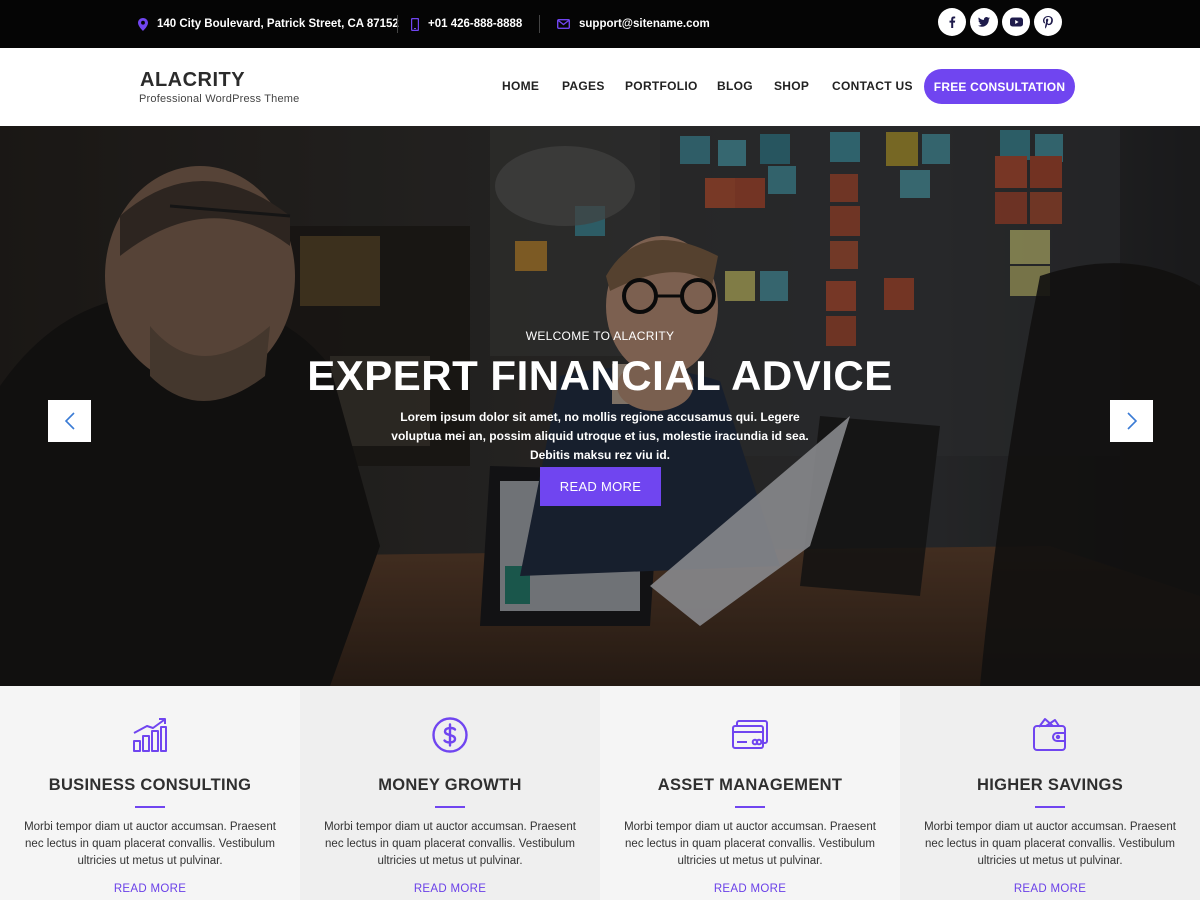 This screenshot has height=900, width=1200. What do you see at coordinates (143, 24) in the screenshot?
I see `map-pin-icon` at bounding box center [143, 24].